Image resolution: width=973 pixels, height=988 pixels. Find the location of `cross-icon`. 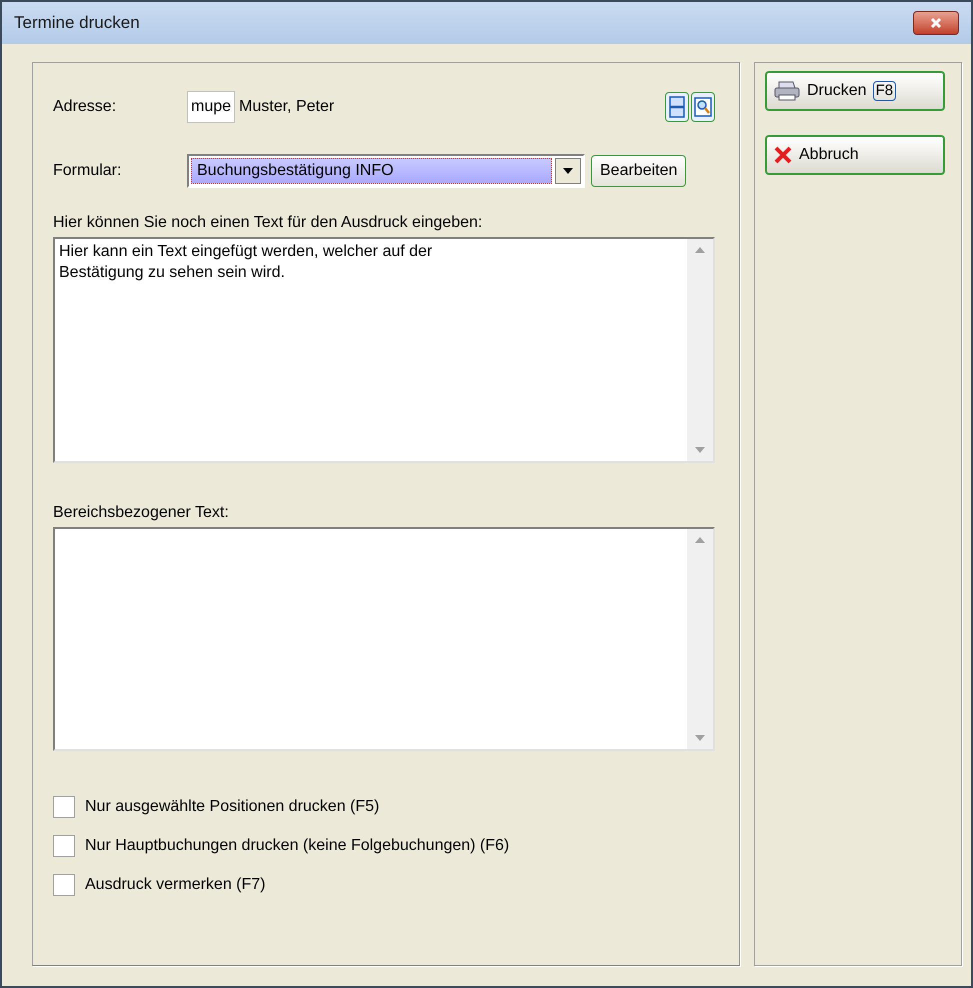

cross-icon is located at coordinates (783, 155).